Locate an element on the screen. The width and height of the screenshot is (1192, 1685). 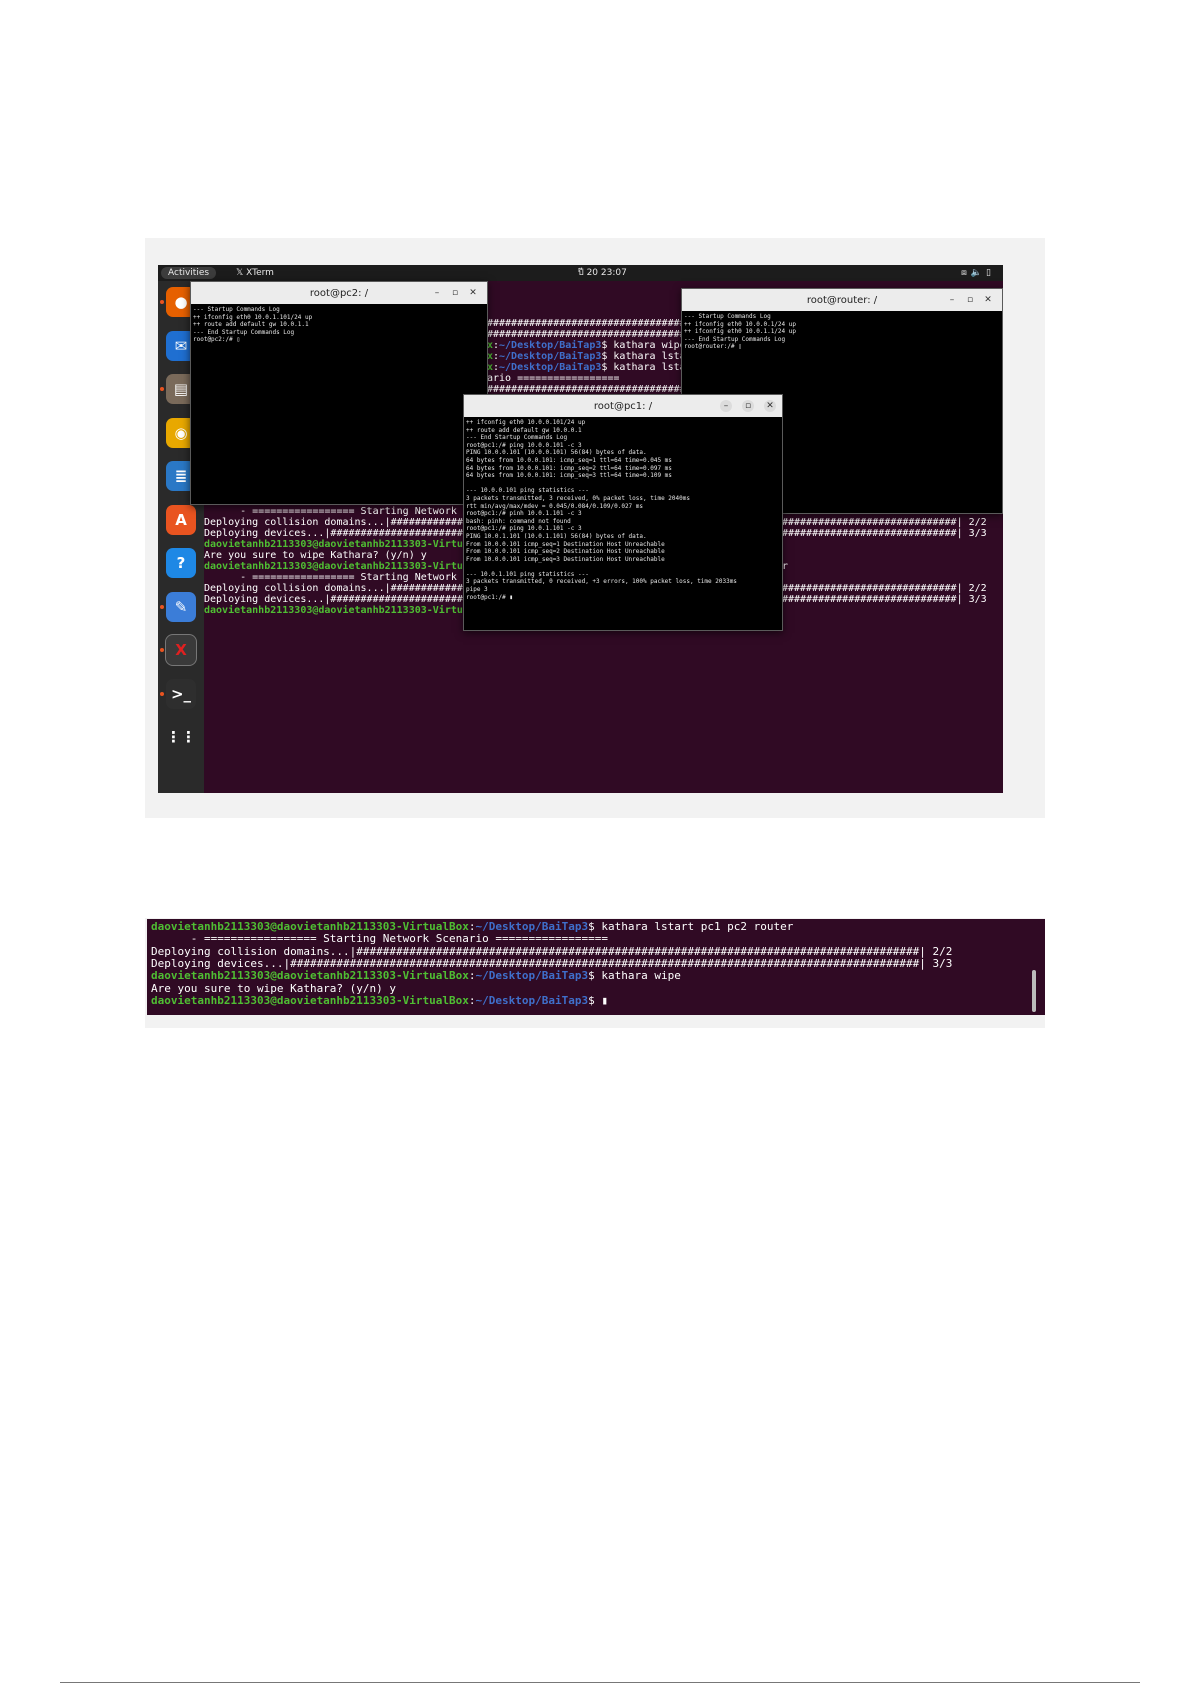
show-apps-icon: ⋮⋮ is located at coordinates (181, 737).